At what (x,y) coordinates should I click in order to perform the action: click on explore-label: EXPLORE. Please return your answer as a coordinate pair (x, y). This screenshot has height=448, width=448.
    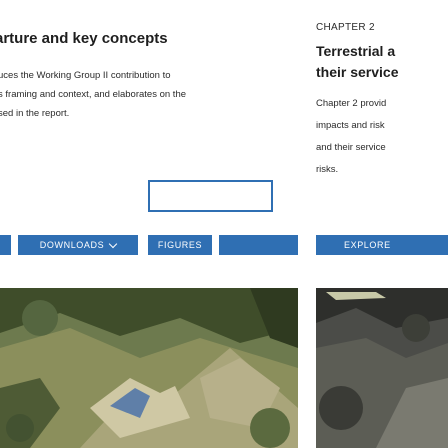
    Looking at the image, I should click on (367, 245).